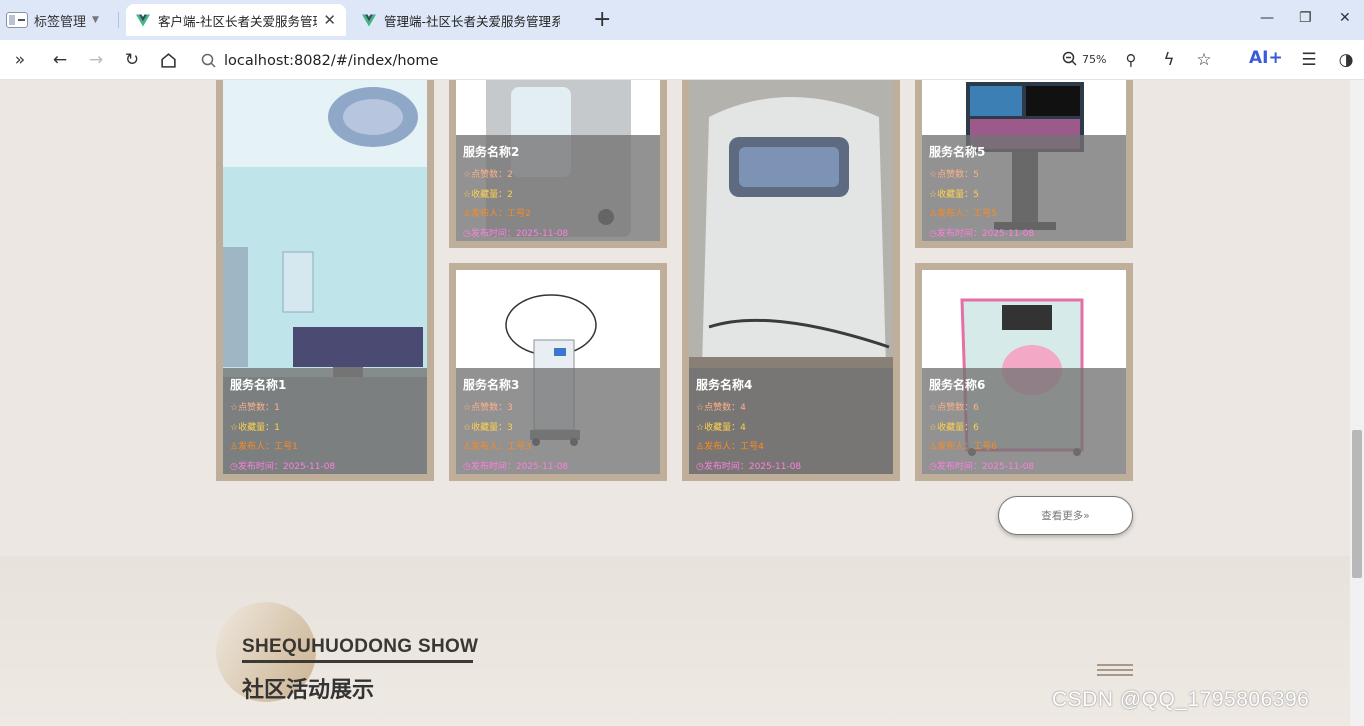  Describe the element at coordinates (1346, 60) in the screenshot. I see `profile-icon: ◑` at that location.